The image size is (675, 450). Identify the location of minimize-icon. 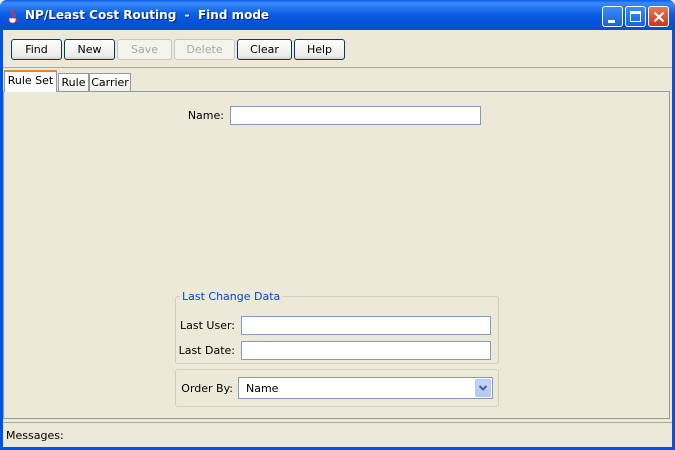
(611, 21).